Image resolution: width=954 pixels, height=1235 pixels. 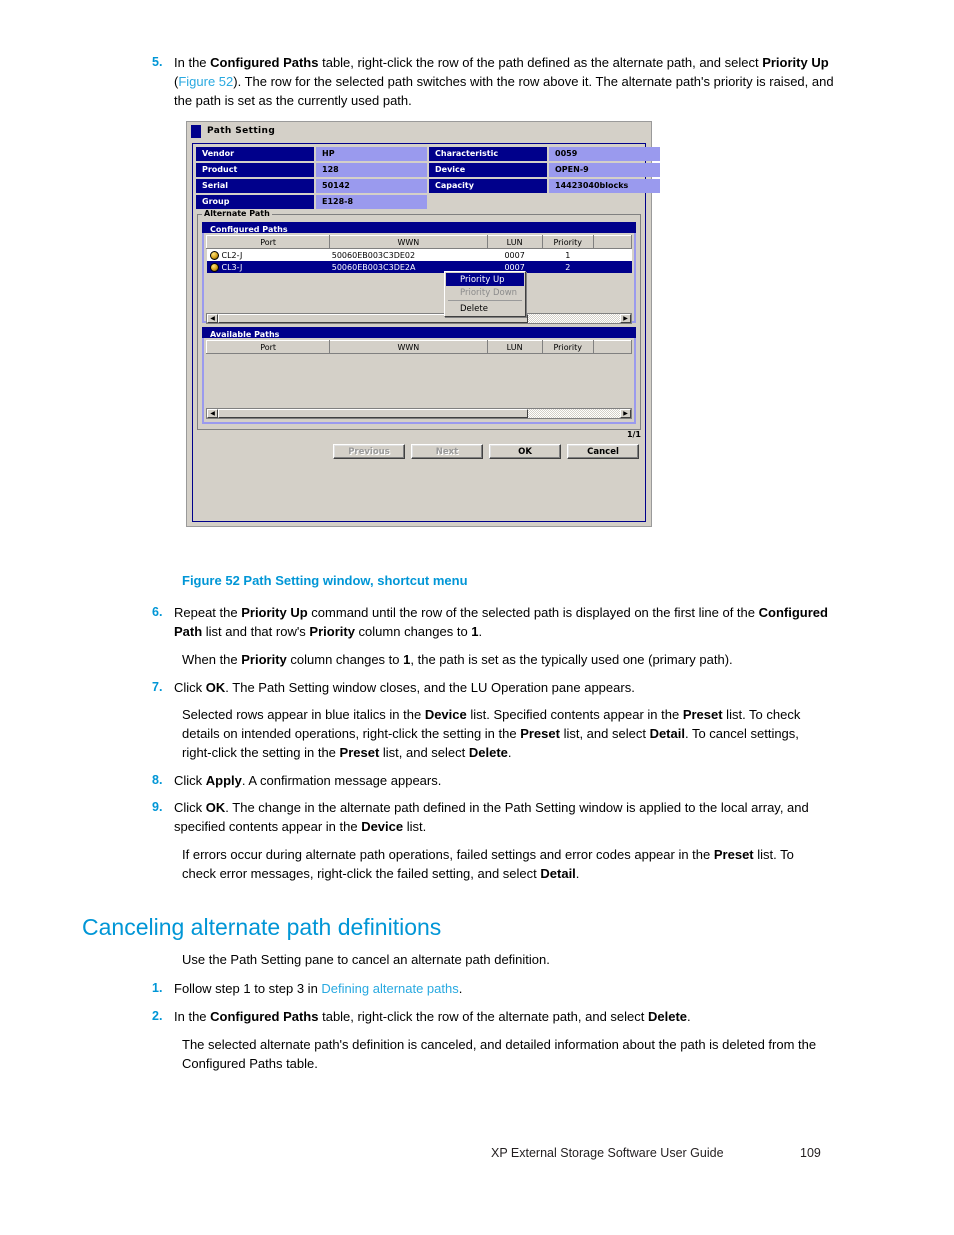 I want to click on cell-port: CL2-J, so click(x=268, y=254).